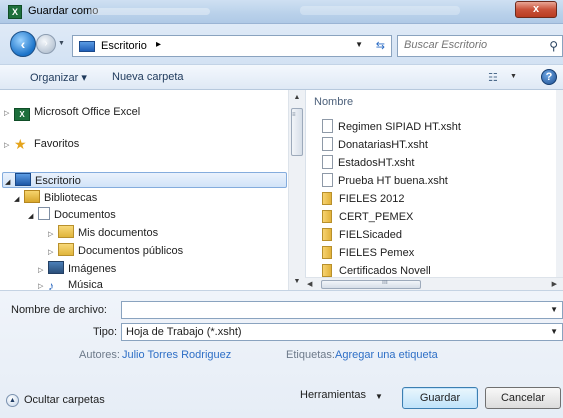  Describe the element at coordinates (72, 113) in the screenshot. I see `nav-item-excel: ▷ X Microsoft Office Excel` at that location.